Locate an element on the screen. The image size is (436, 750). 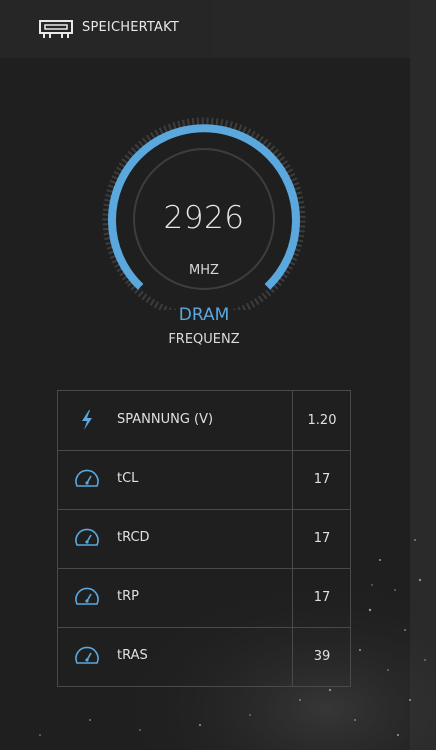
row-label: tRP is located at coordinates (128, 596).